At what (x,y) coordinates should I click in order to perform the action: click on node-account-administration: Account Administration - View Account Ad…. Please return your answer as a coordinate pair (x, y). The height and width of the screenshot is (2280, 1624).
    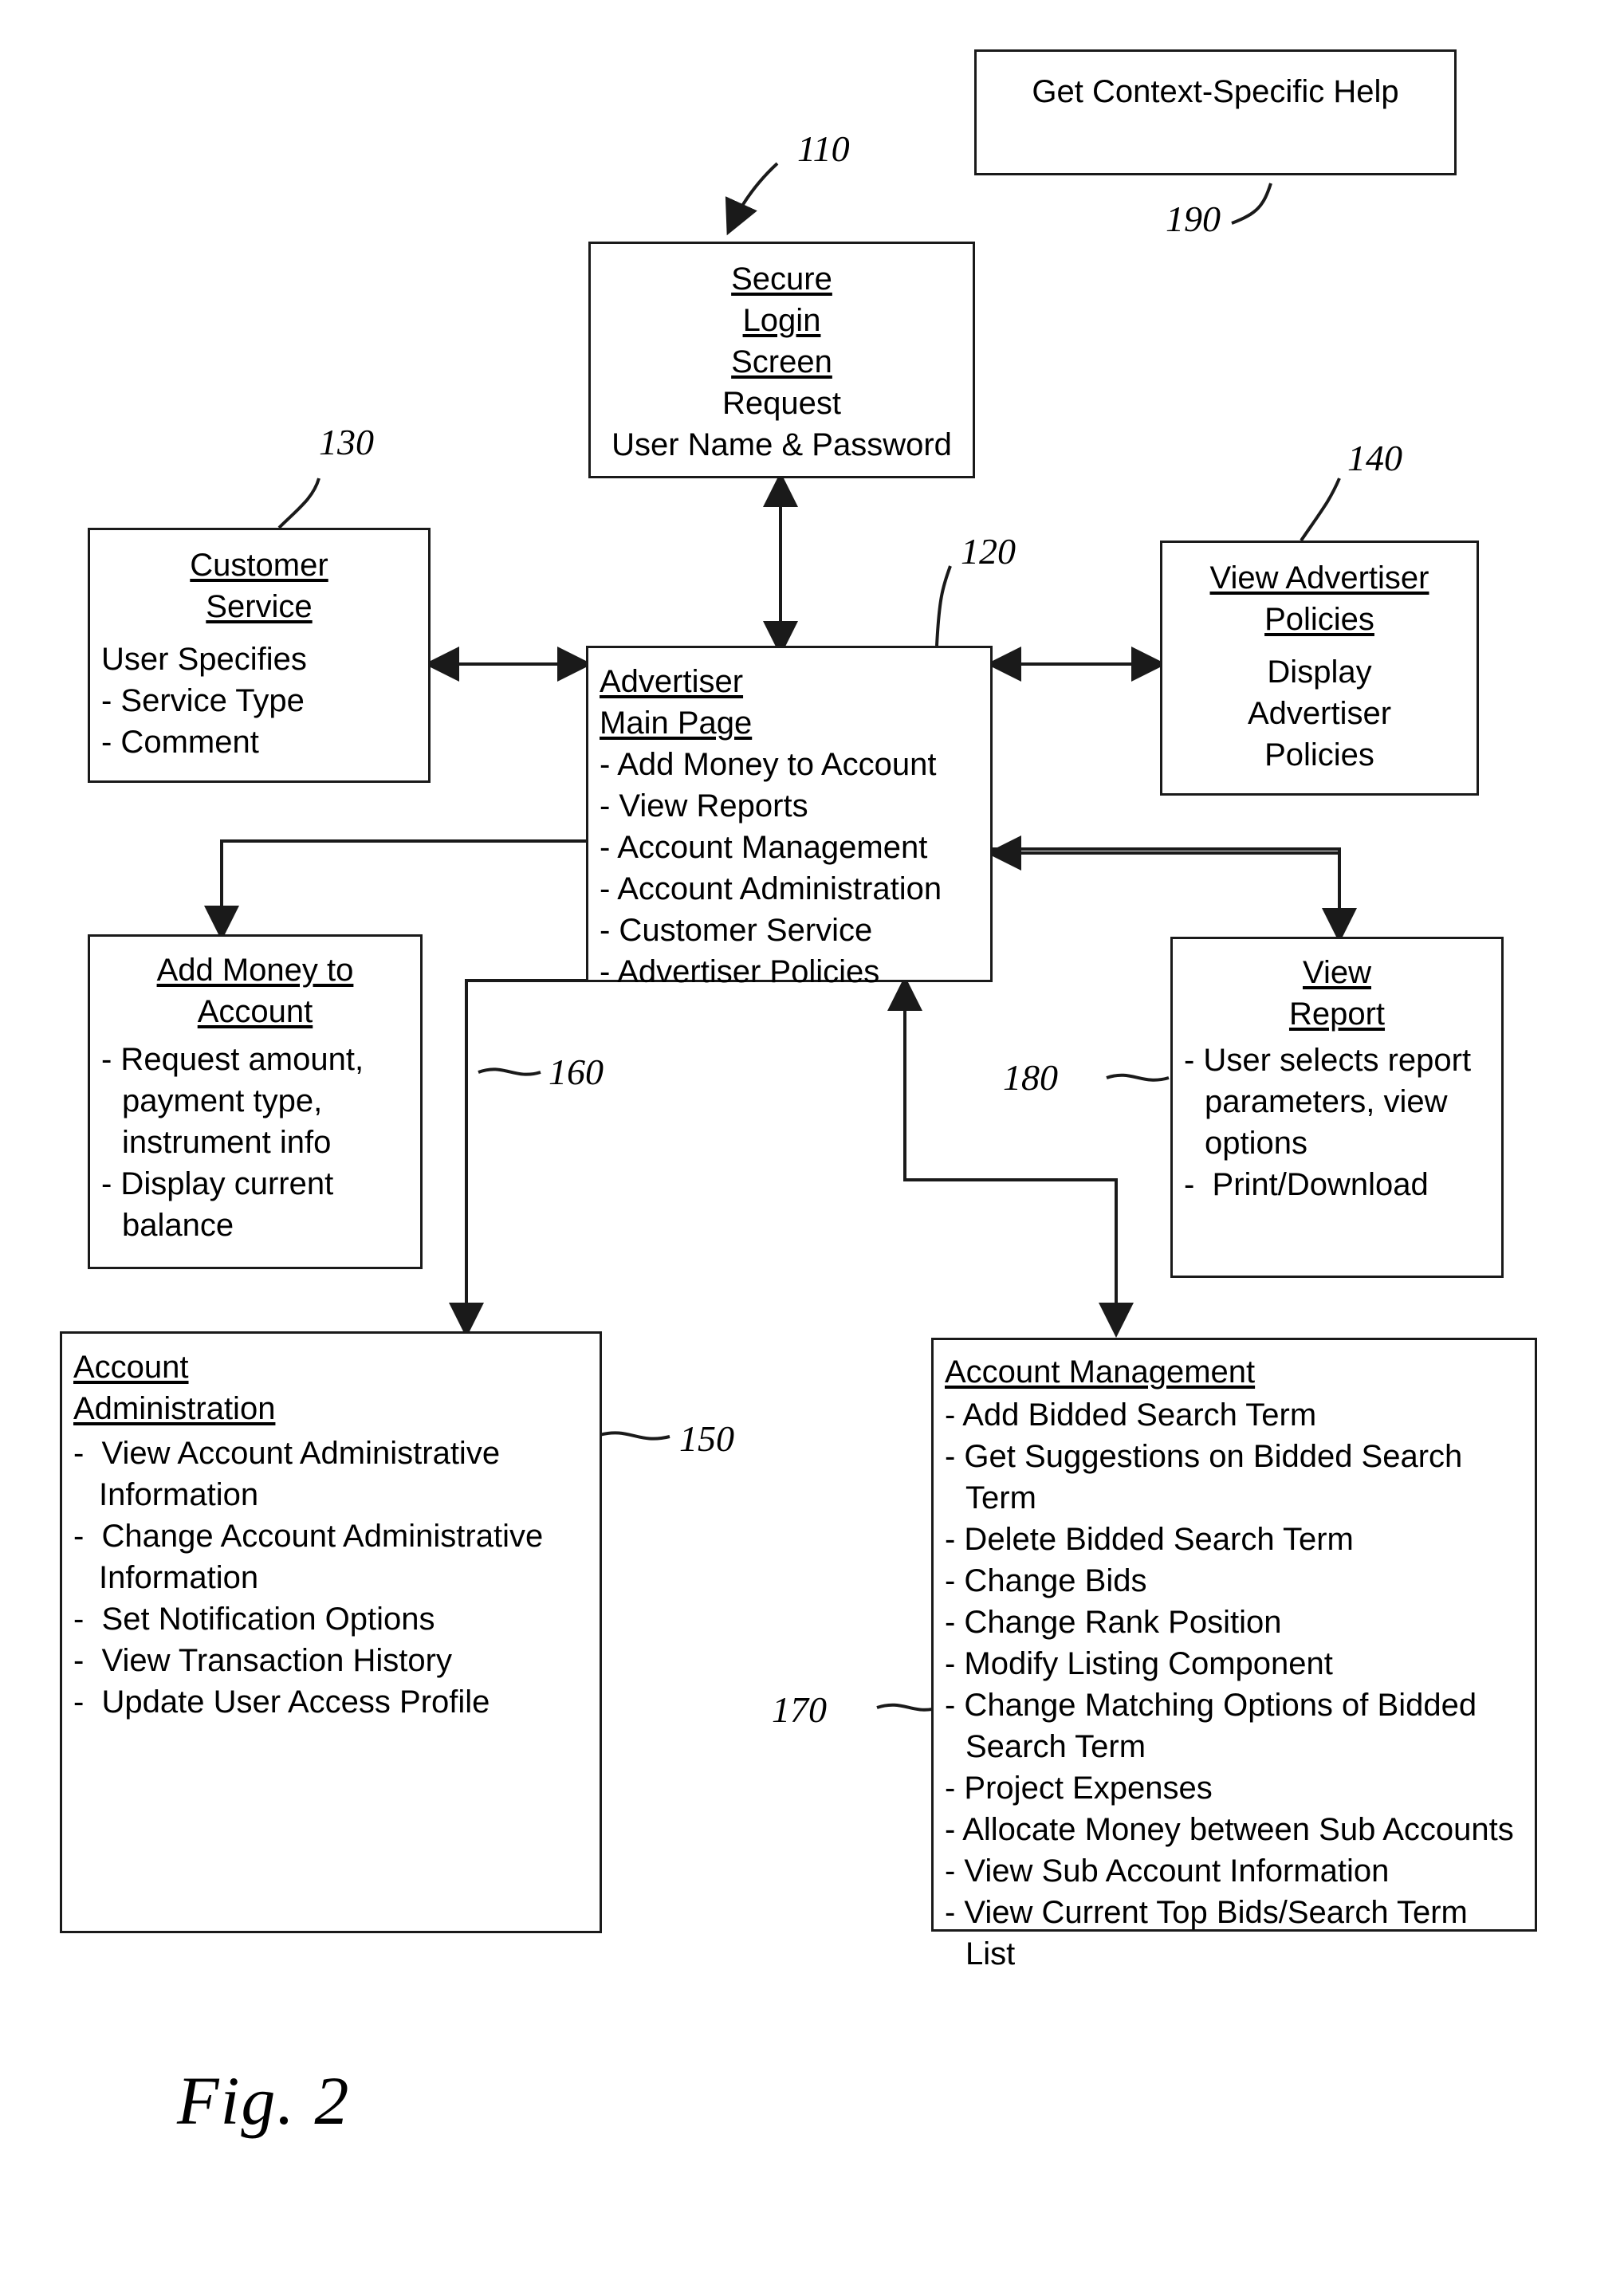
    Looking at the image, I should click on (331, 1632).